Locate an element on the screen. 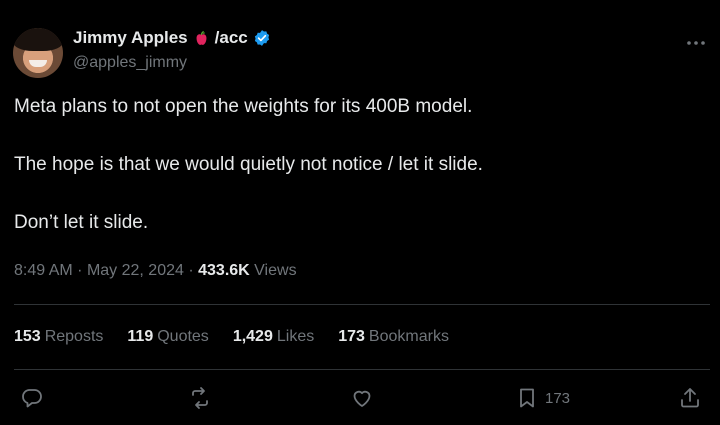  avatar-hair is located at coordinates (38, 39).